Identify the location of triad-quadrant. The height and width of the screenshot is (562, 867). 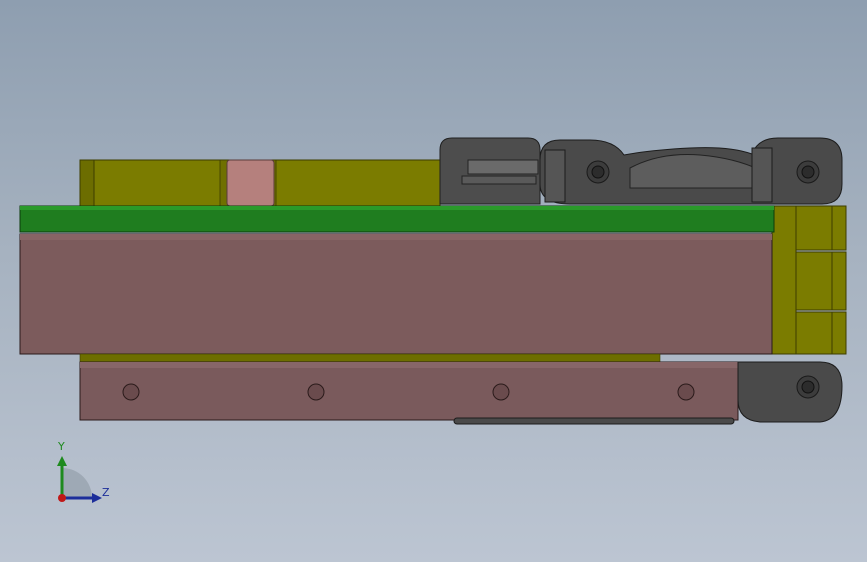
(77, 483).